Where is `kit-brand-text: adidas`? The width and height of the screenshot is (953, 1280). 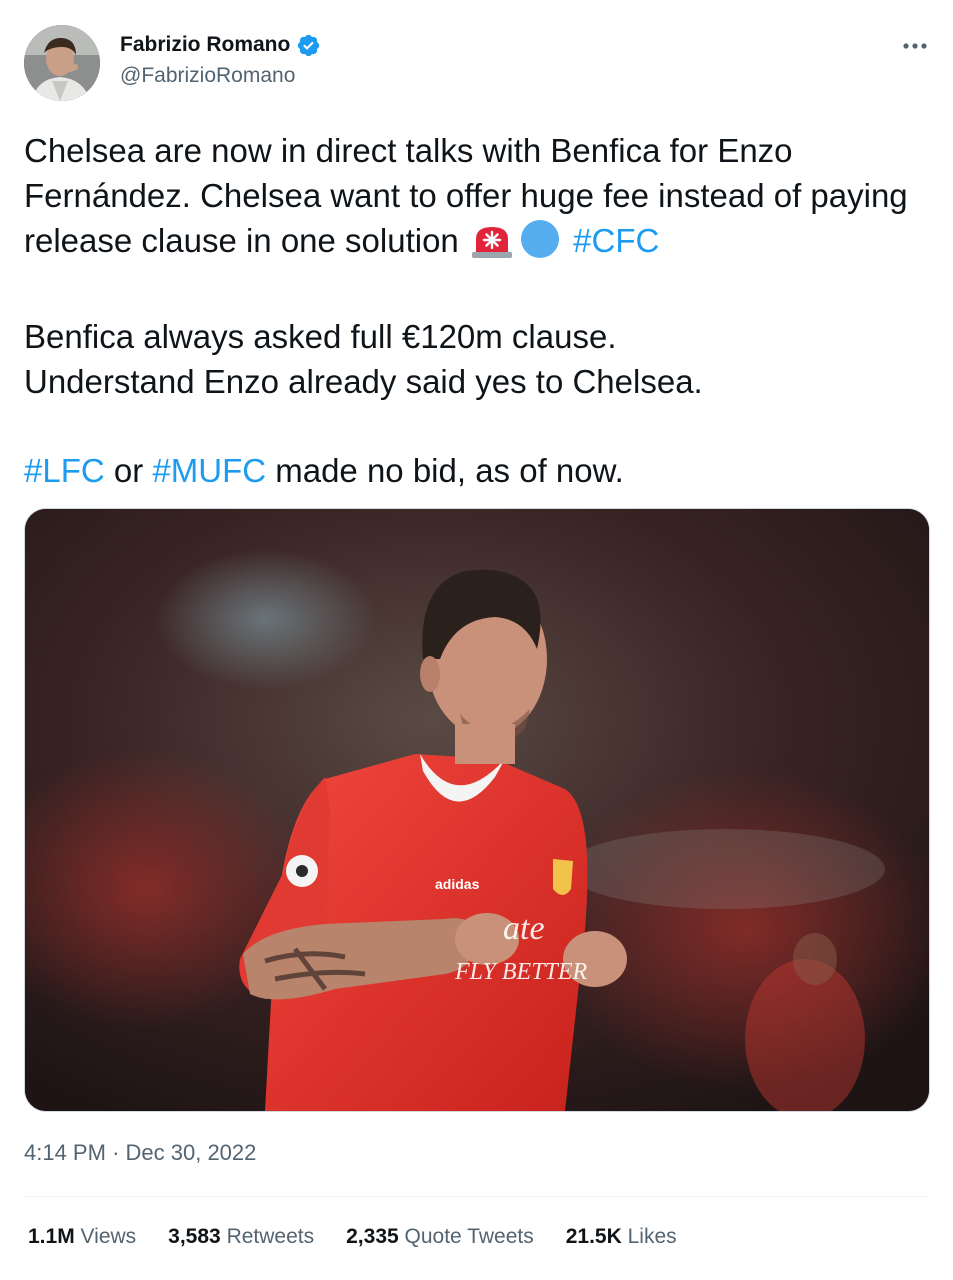 kit-brand-text: adidas is located at coordinates (457, 884).